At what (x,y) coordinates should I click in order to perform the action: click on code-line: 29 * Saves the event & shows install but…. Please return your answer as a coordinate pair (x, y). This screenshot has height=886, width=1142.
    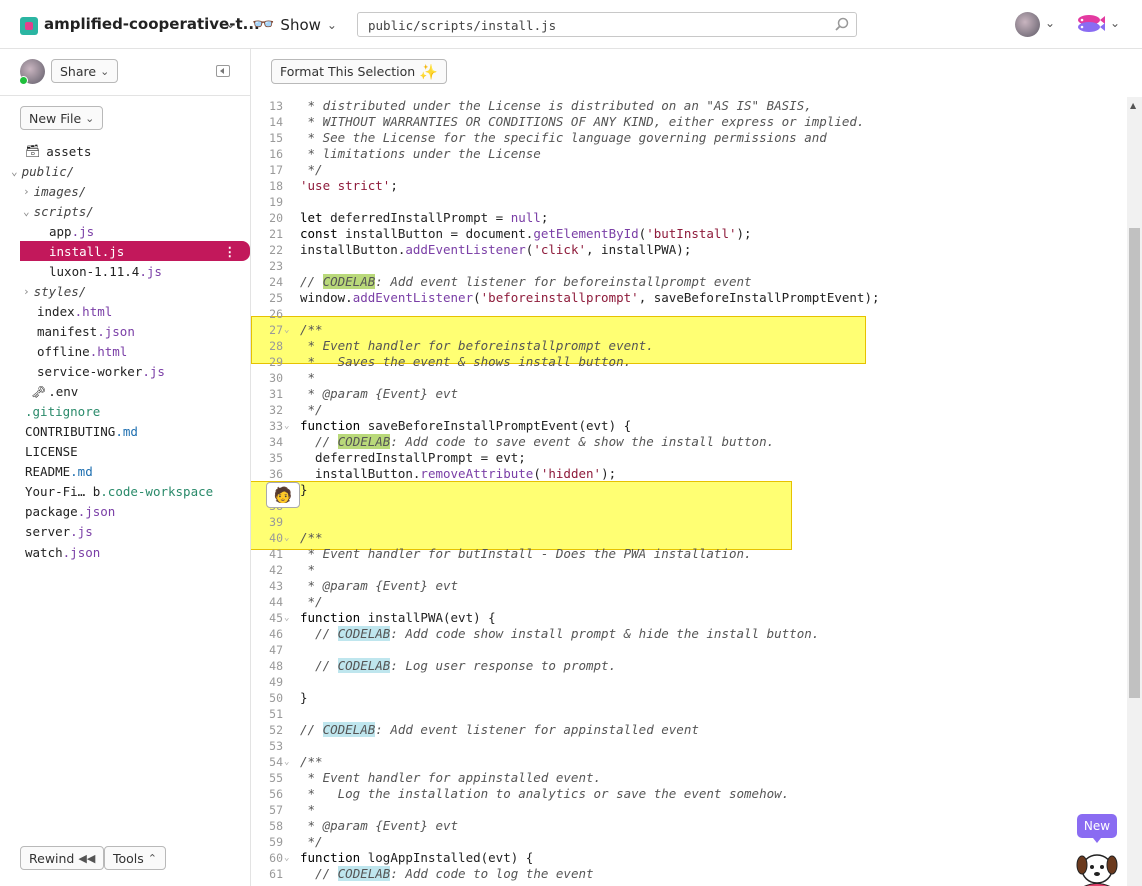
    Looking at the image, I should click on (690, 362).